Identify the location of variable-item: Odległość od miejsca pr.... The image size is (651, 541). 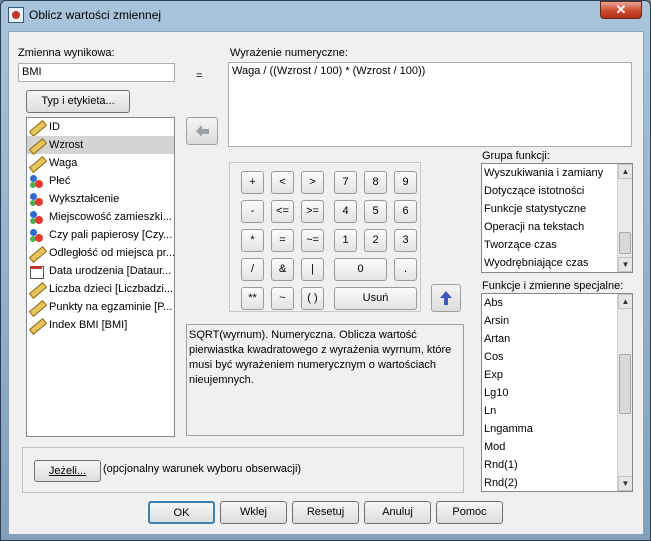
(100, 253).